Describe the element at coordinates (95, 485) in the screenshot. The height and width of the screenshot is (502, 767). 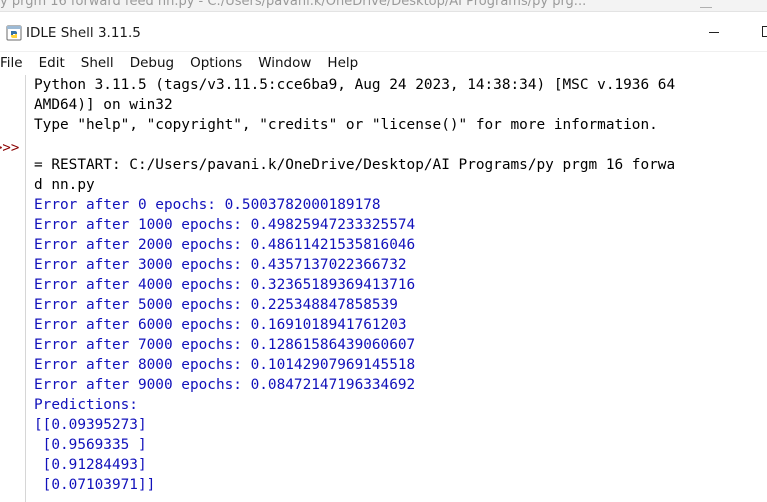
I see `output-line: [0.07103971]]` at that location.